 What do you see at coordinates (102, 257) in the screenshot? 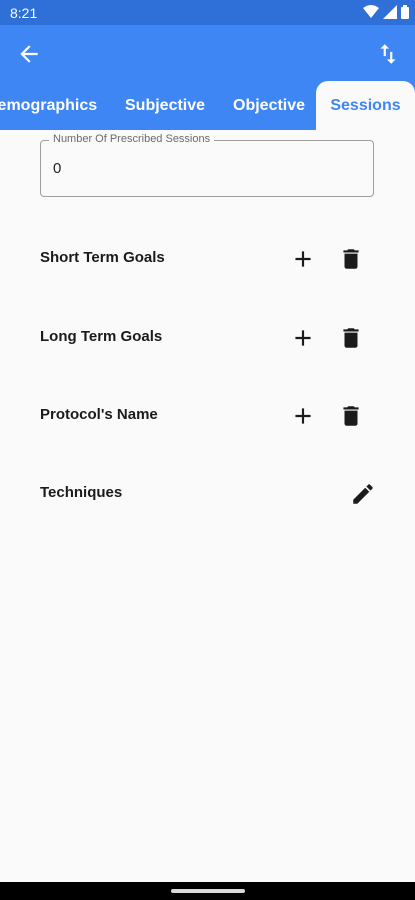
I see `short-term-goals-label: Short Term Goals` at bounding box center [102, 257].